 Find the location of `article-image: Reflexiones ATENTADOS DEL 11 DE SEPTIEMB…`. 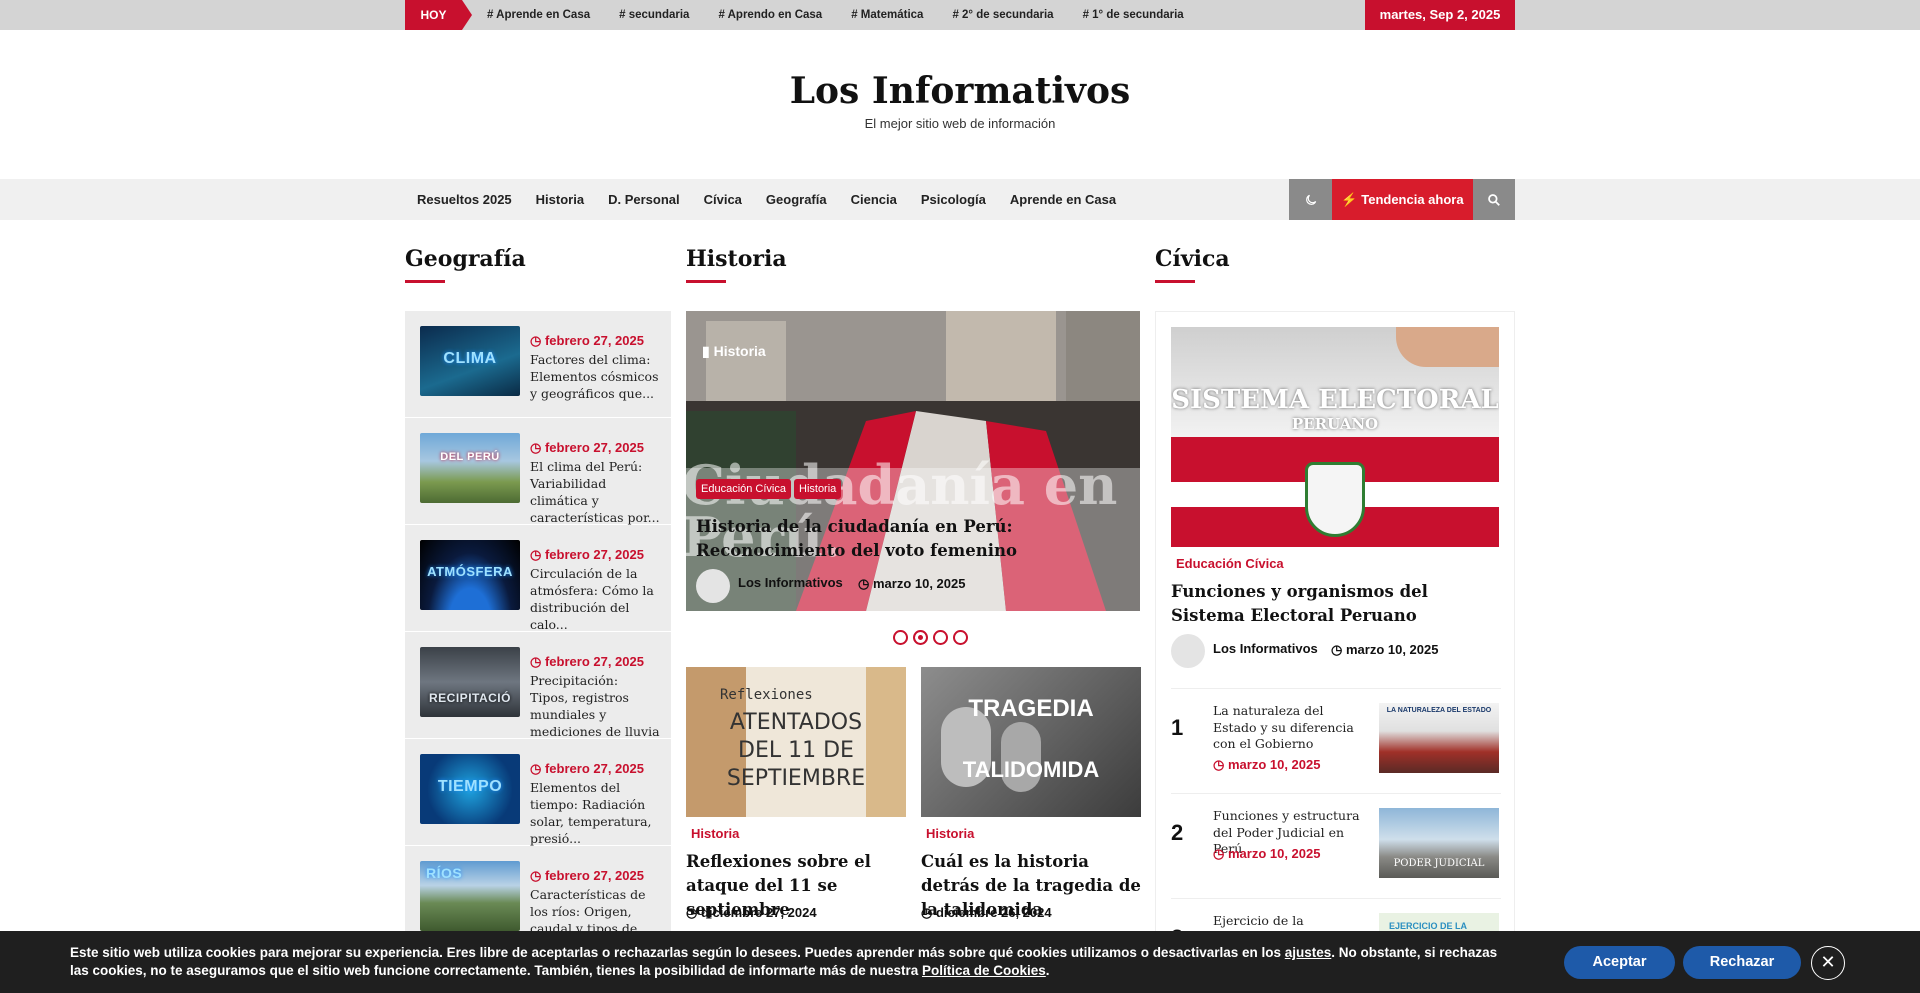

article-image: Reflexiones ATENTADOS DEL 11 DE SEPTIEMB… is located at coordinates (796, 742).